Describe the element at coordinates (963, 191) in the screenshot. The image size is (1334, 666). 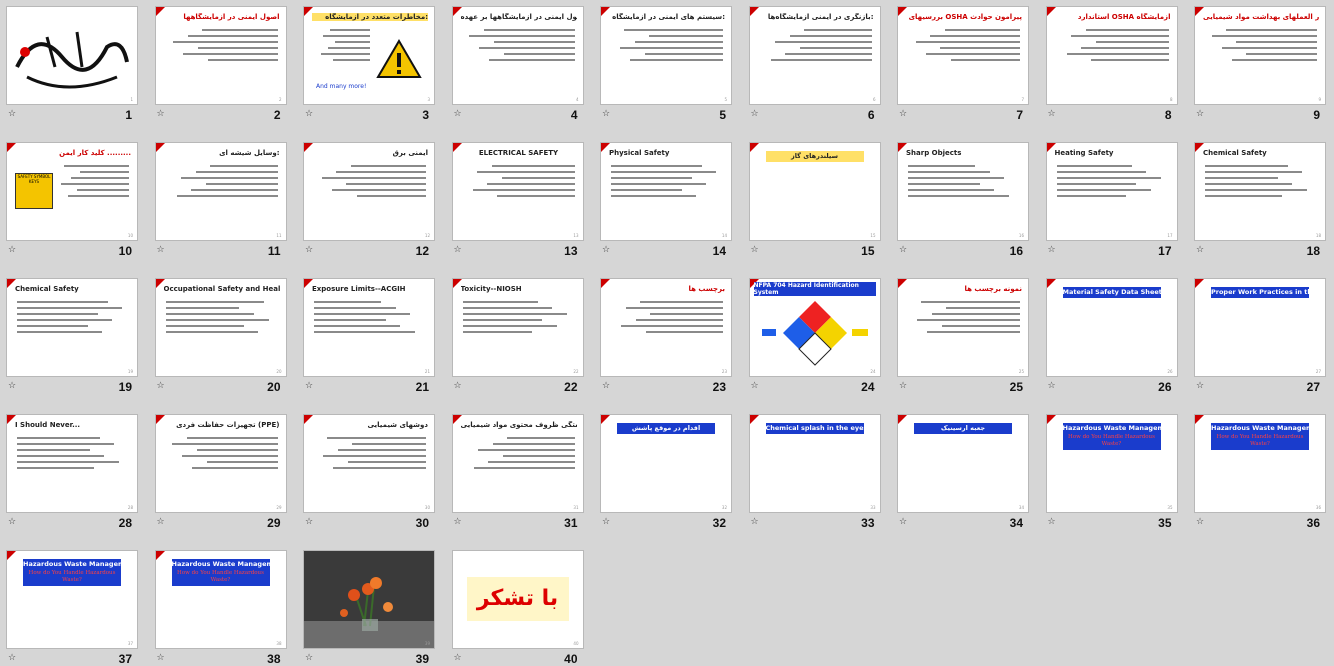
I see `slide-thumbnail: Sharp Objects 16` at that location.